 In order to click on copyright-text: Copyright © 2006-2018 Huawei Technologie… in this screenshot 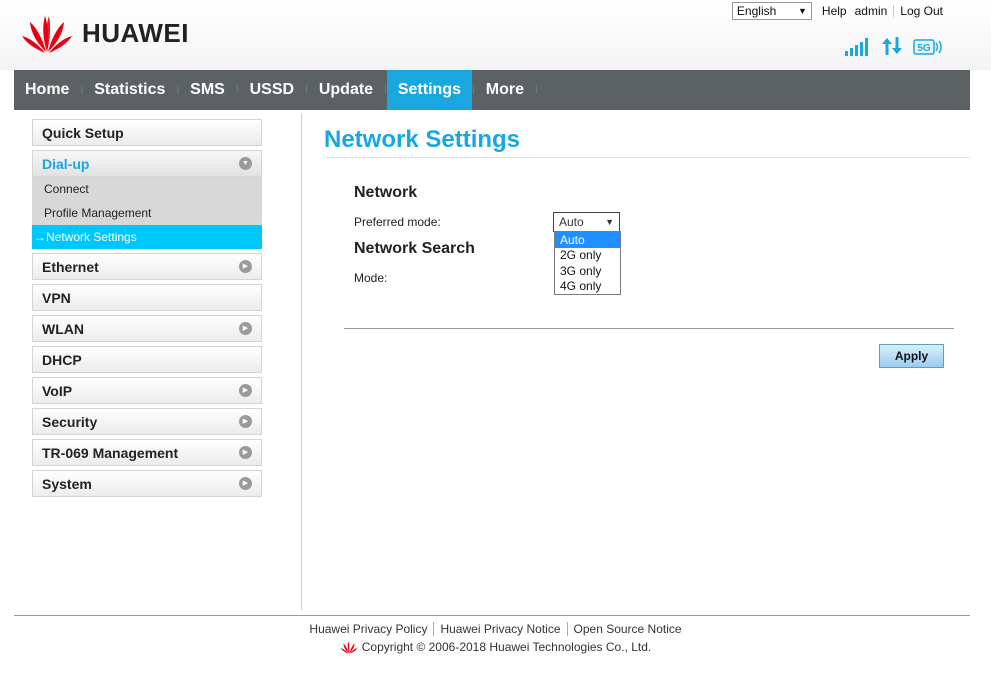, I will do `click(506, 647)`.